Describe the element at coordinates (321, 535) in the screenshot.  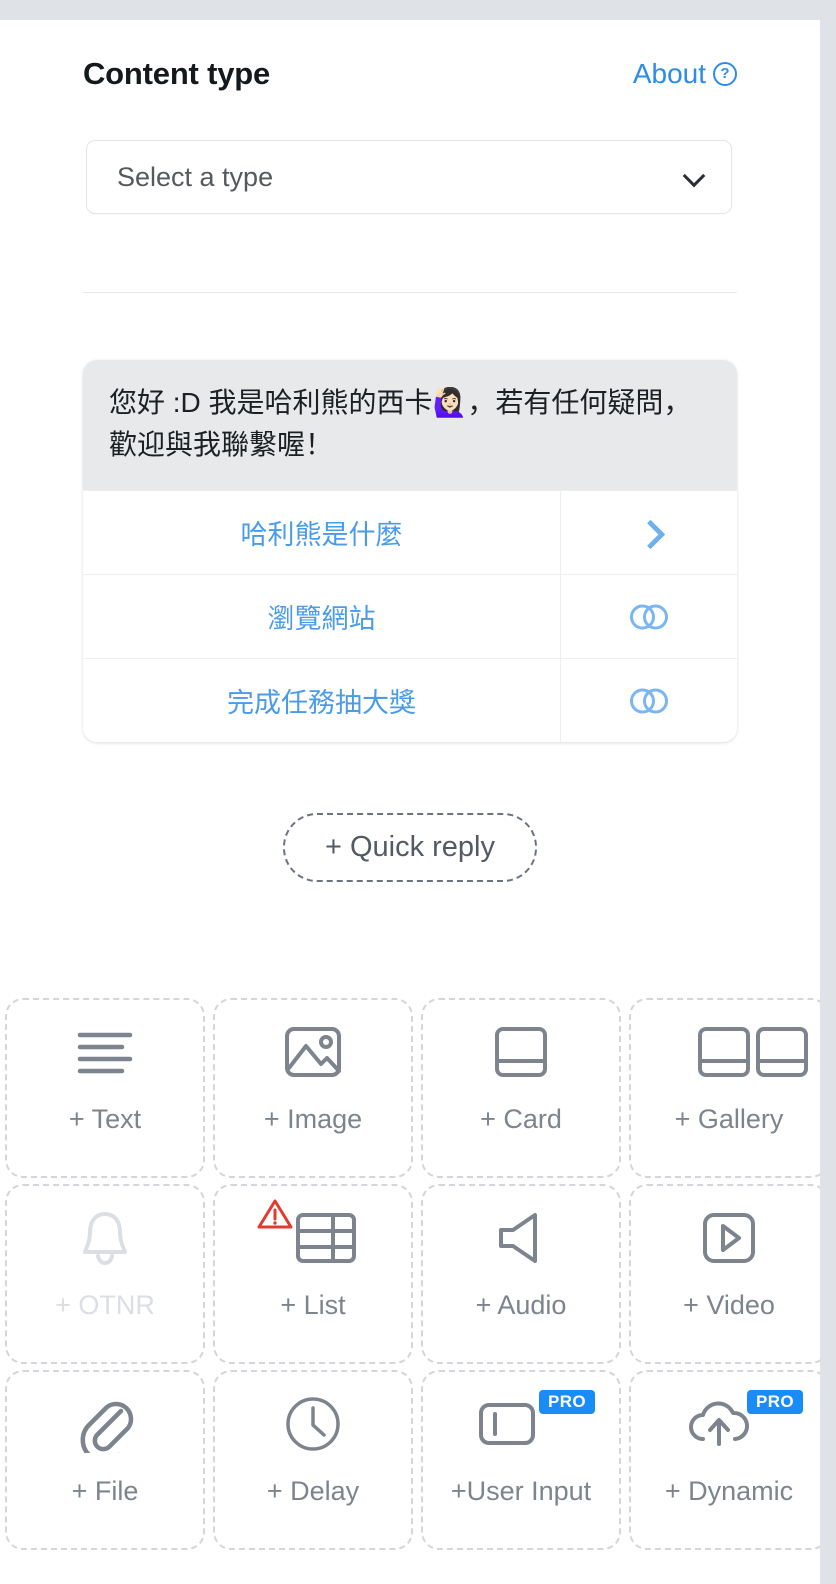
I see `quick-reply-label: 哈利熊是什麼` at that location.